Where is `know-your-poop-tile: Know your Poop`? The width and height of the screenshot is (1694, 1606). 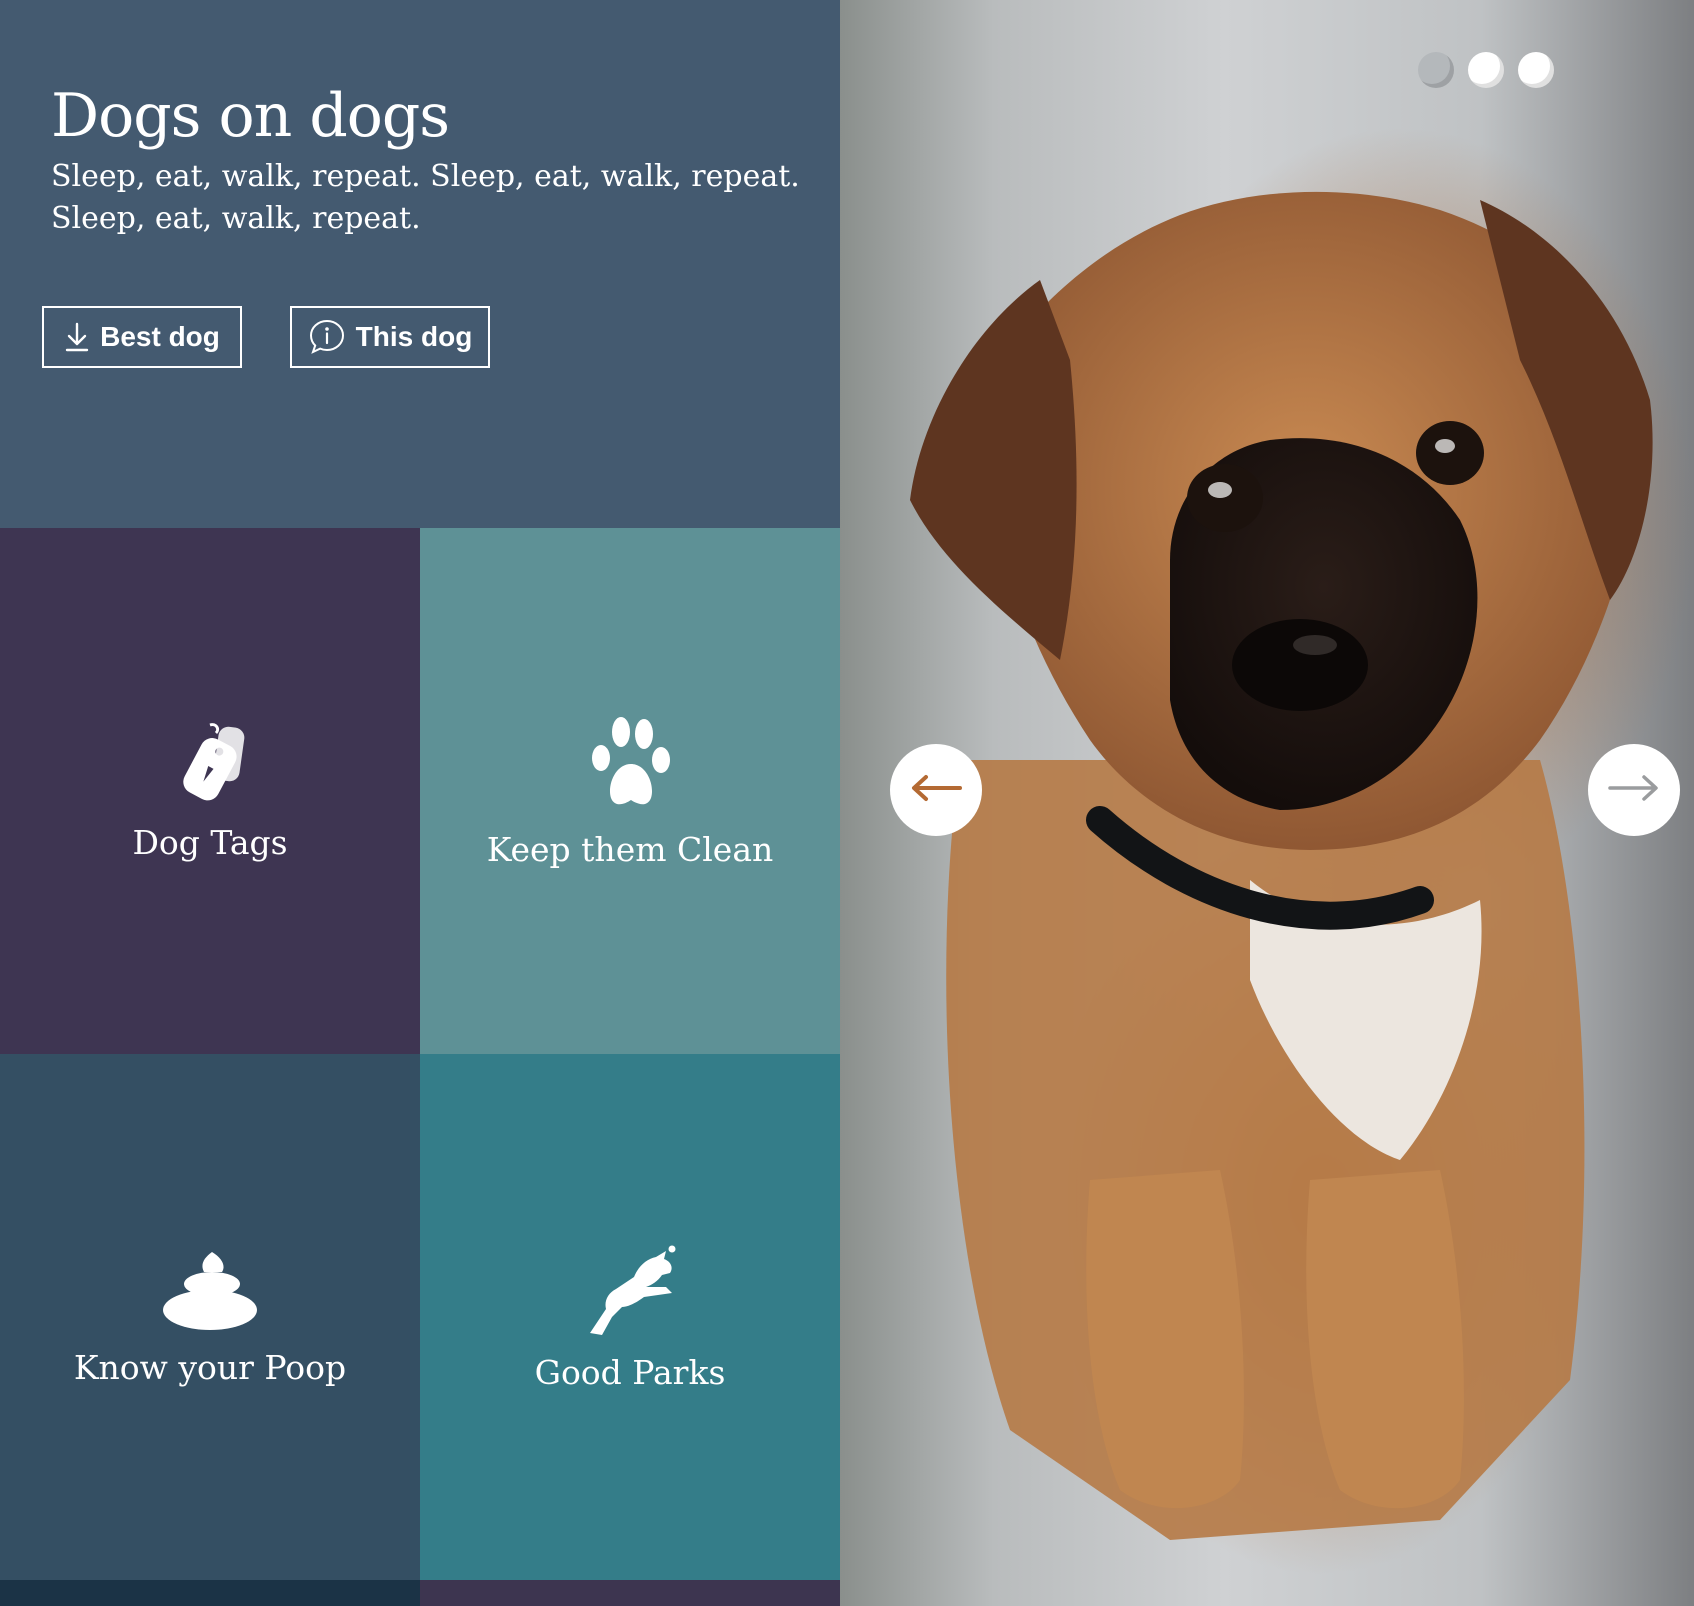
know-your-poop-tile: Know your Poop is located at coordinates (210, 1317).